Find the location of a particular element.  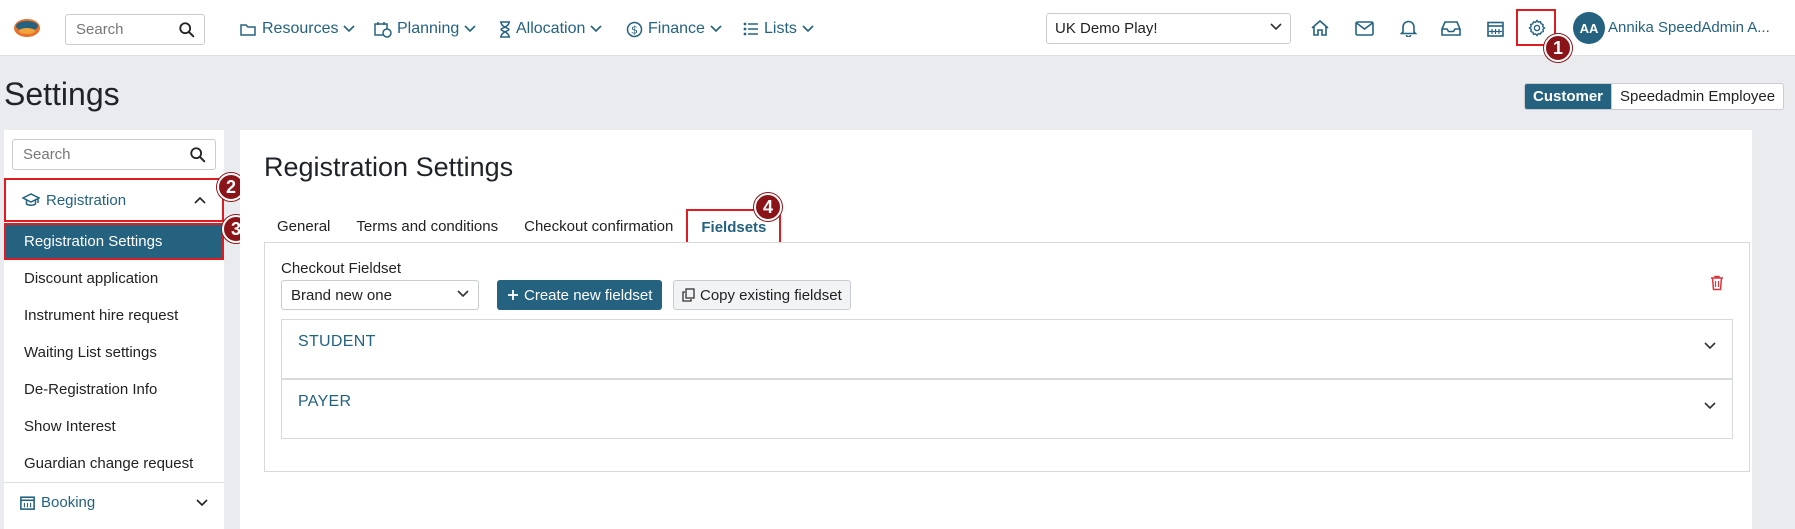

nav-planning: Planning is located at coordinates (425, 29).